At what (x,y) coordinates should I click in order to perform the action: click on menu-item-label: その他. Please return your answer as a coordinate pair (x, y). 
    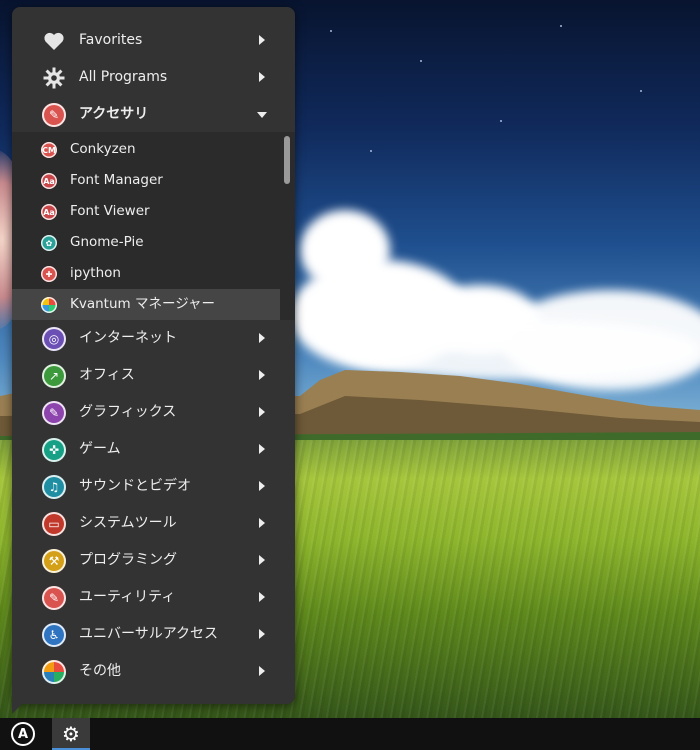
    Looking at the image, I should click on (100, 671).